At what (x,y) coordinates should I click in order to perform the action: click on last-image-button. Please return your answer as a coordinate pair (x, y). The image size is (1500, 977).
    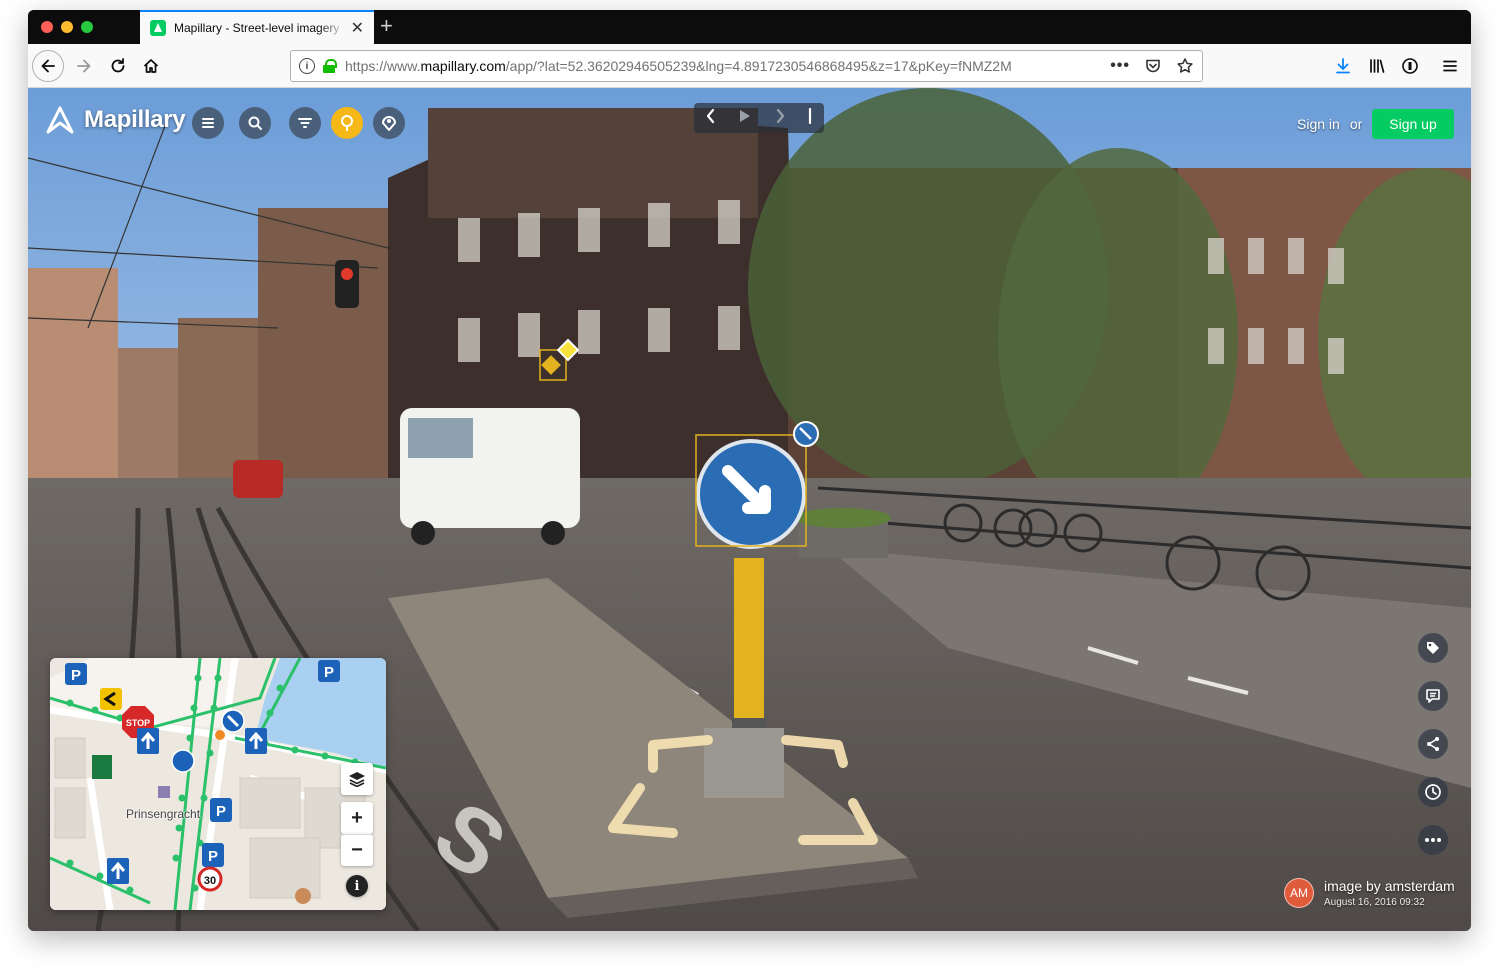
    Looking at the image, I should click on (810, 118).